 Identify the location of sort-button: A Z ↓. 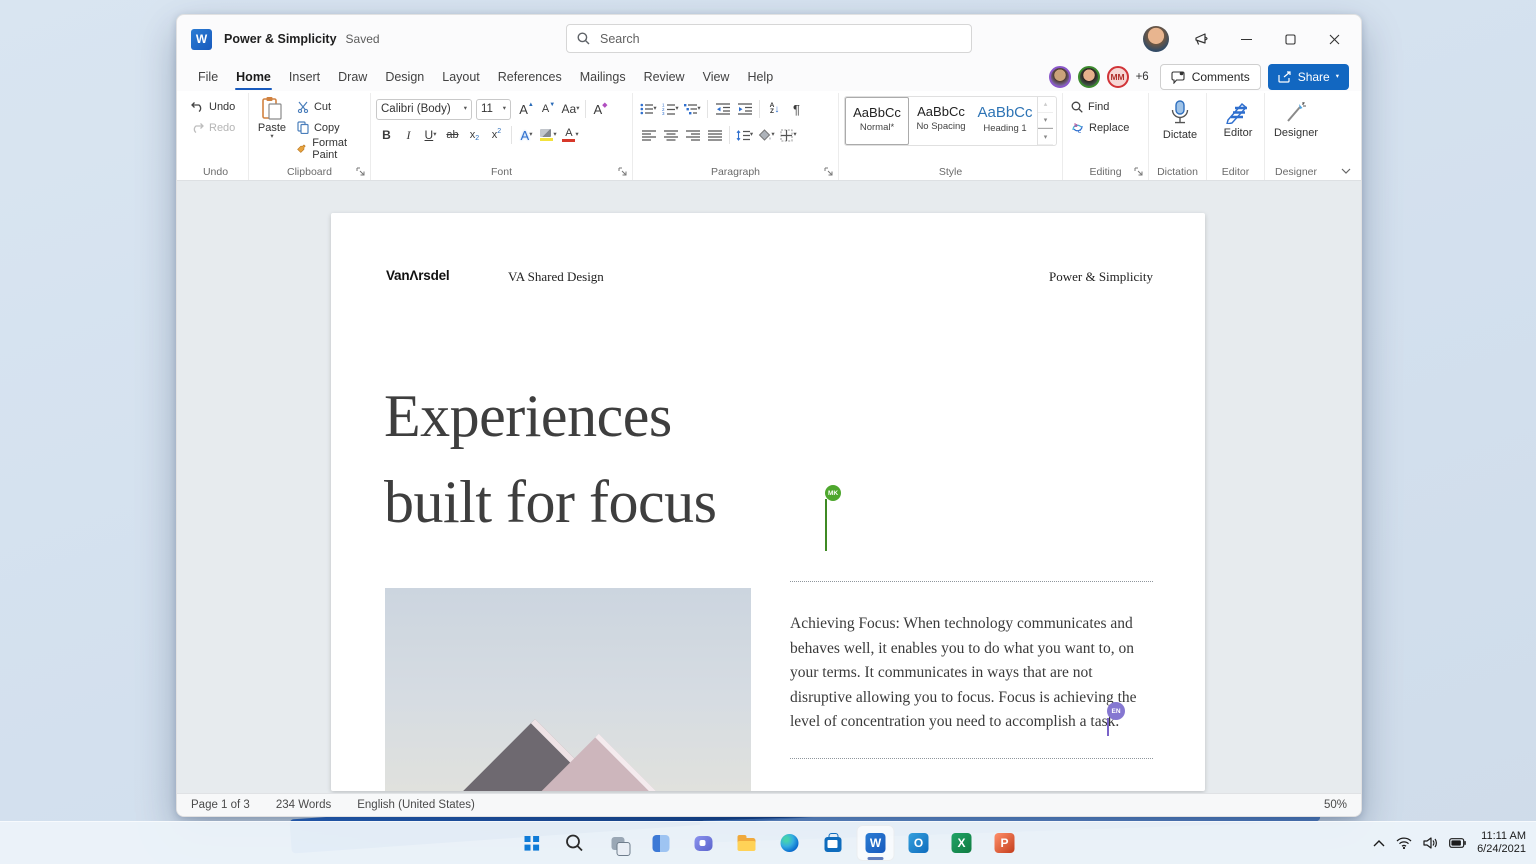
(774, 109).